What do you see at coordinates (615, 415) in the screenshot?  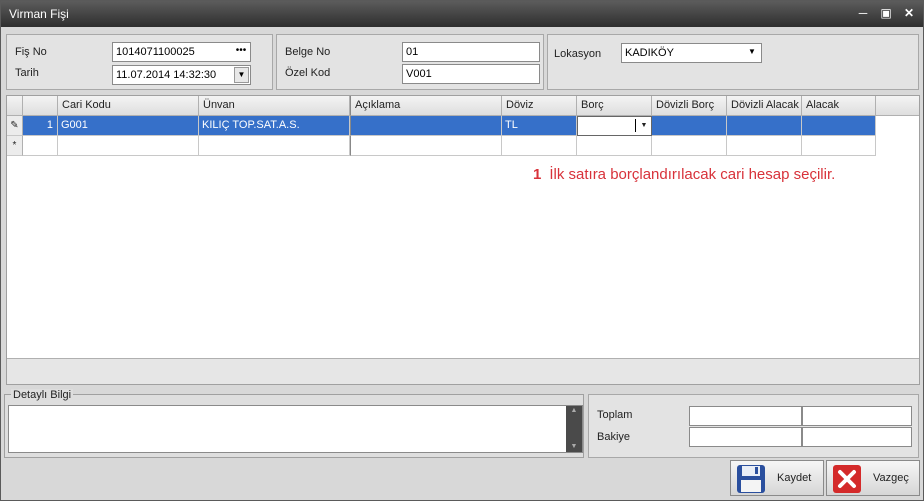 I see `toplam-label: Toplam` at bounding box center [615, 415].